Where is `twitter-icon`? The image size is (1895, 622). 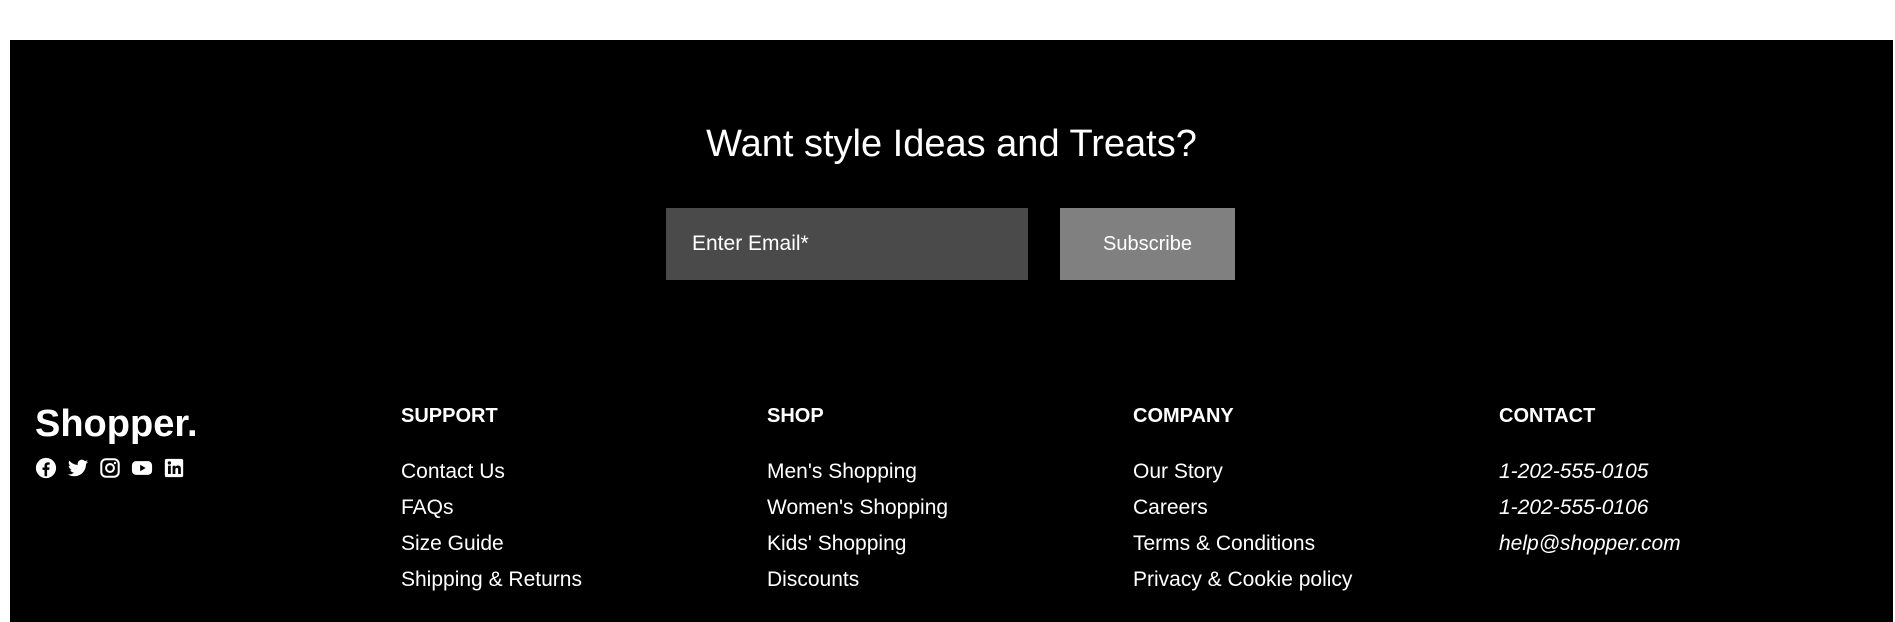 twitter-icon is located at coordinates (78, 468).